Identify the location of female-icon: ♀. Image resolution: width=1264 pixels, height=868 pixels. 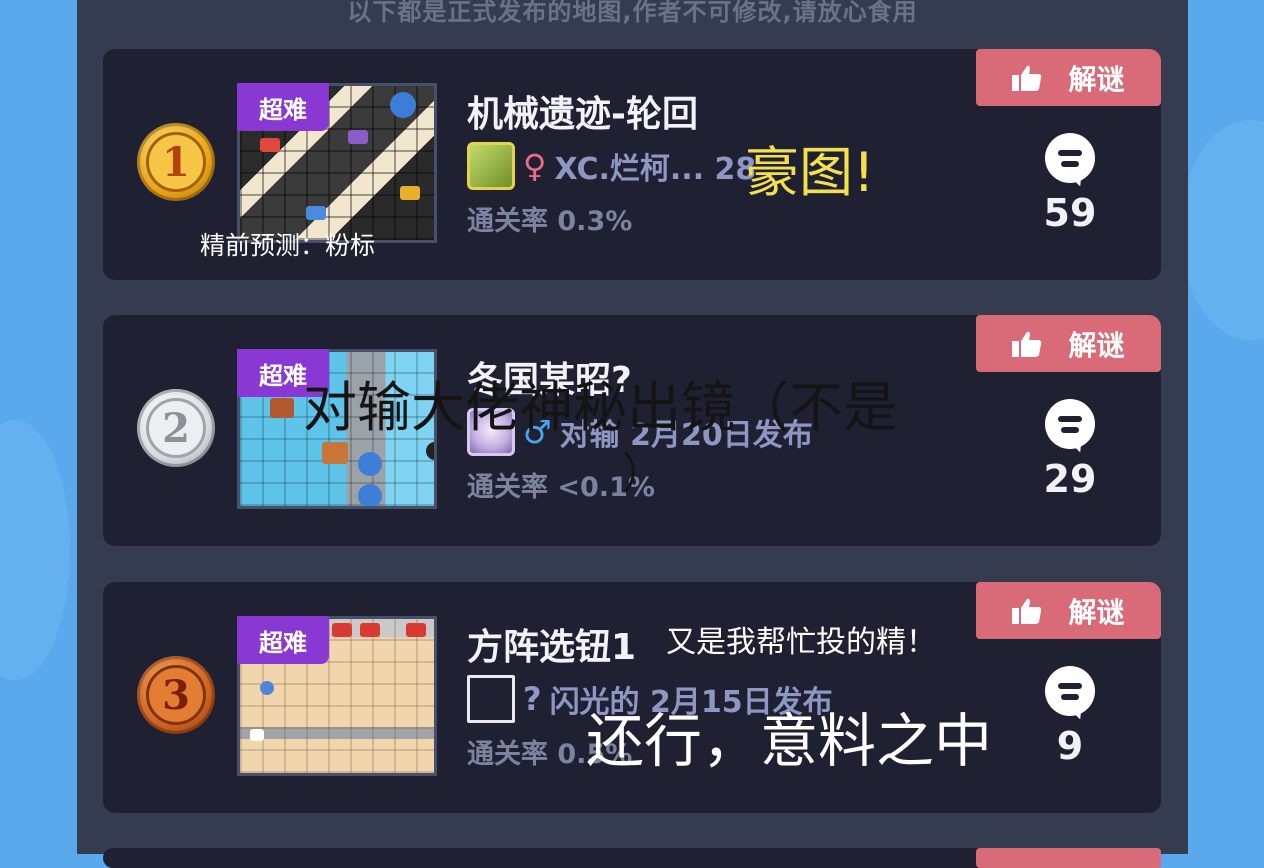
(535, 166).